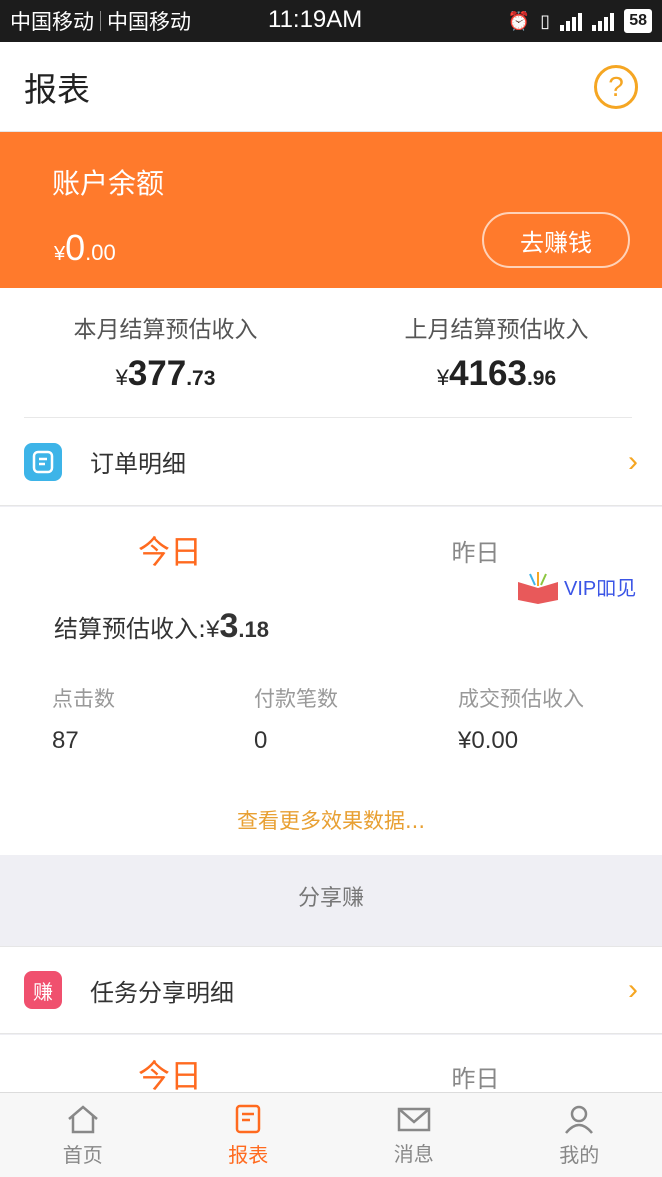 This screenshot has height=1177, width=662. Describe the element at coordinates (545, 21) in the screenshot. I see `vibrate-icon: ▯` at that location.